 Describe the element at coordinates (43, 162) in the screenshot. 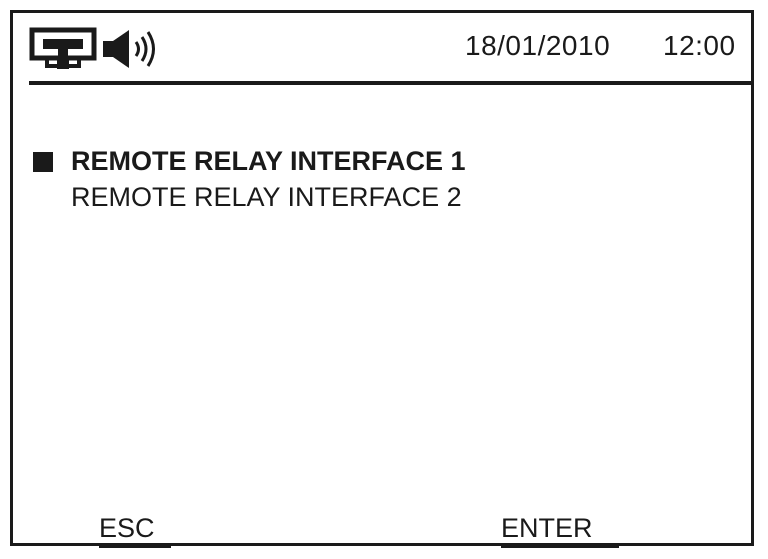

I see `selection-marker-icon` at that location.